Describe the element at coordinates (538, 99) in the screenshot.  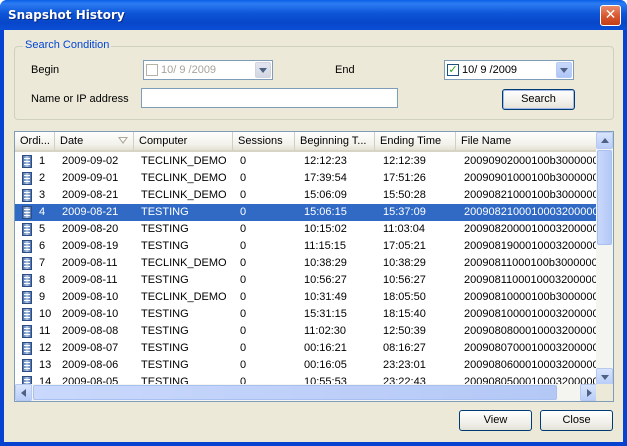
I see `search-button: Search` at that location.